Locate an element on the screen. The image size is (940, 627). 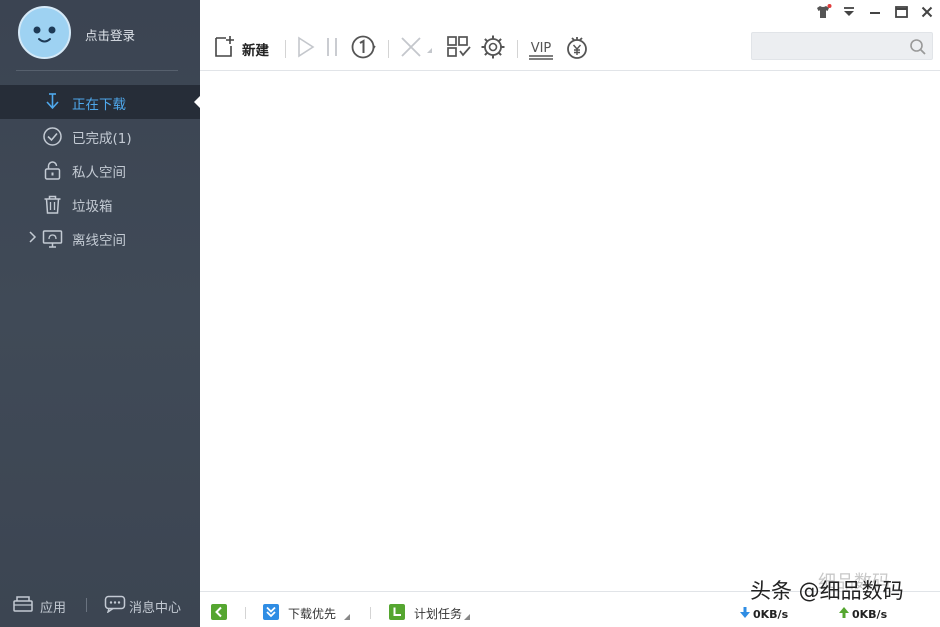
search-input is located at coordinates (827, 46).